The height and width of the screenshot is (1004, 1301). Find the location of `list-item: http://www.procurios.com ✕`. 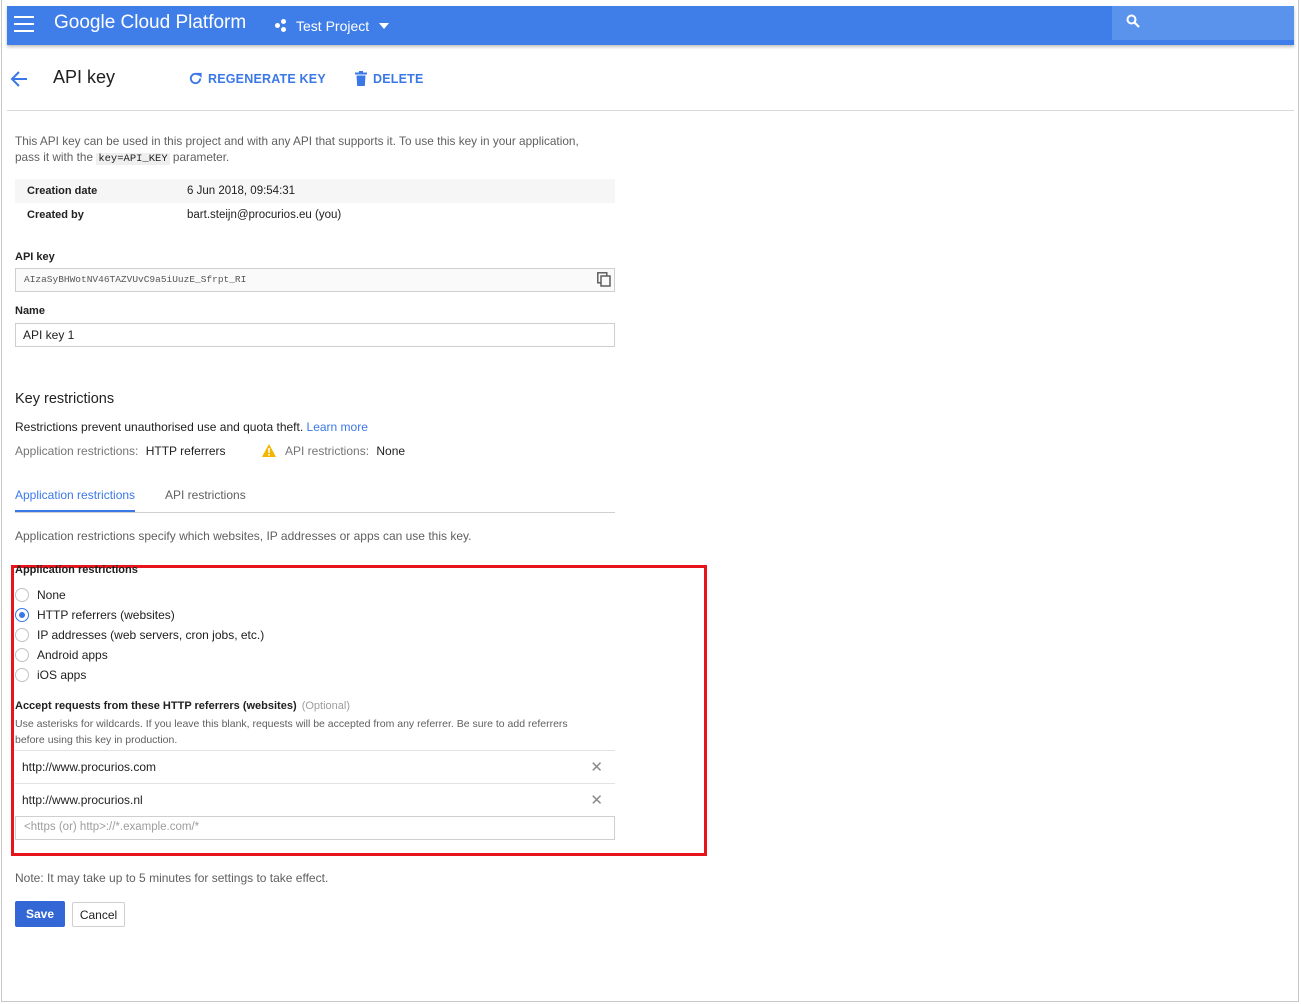

list-item: http://www.procurios.com ✕ is located at coordinates (315, 766).